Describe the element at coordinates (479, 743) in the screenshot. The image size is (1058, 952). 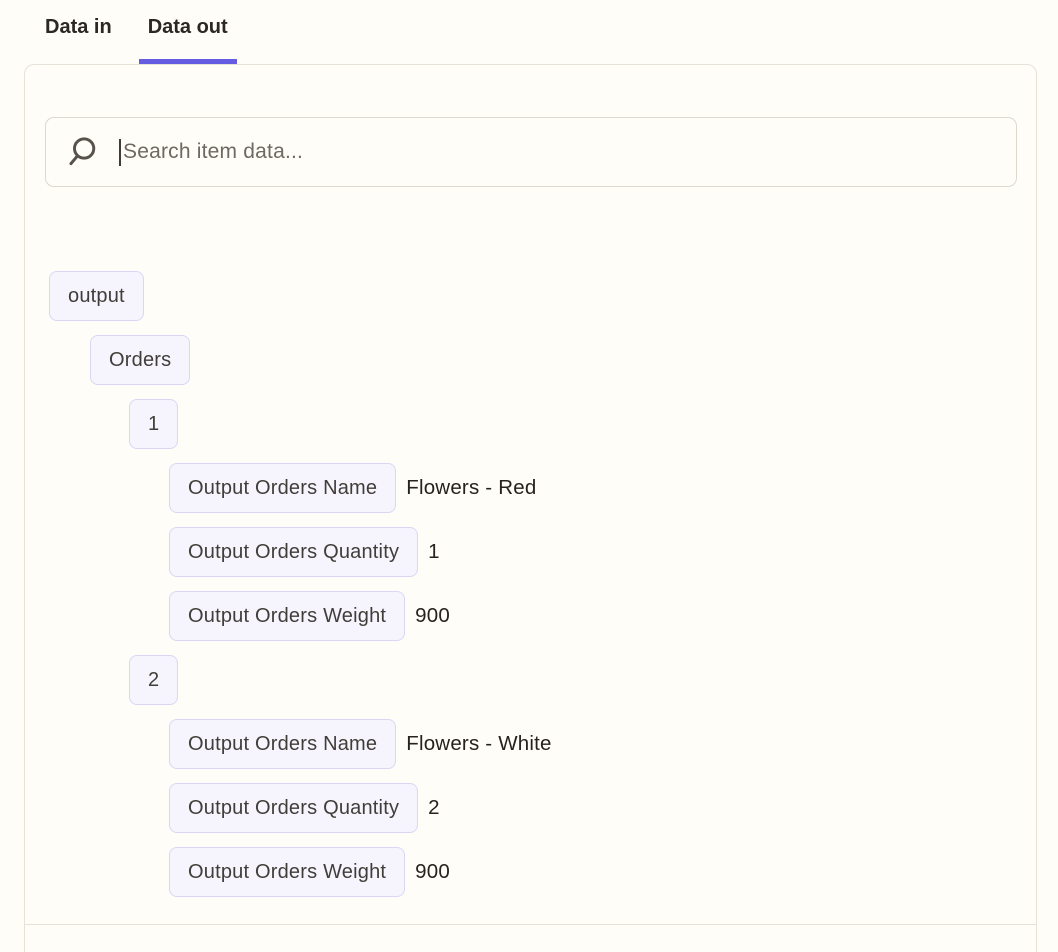
I see `field-value: Flowers - White` at that location.